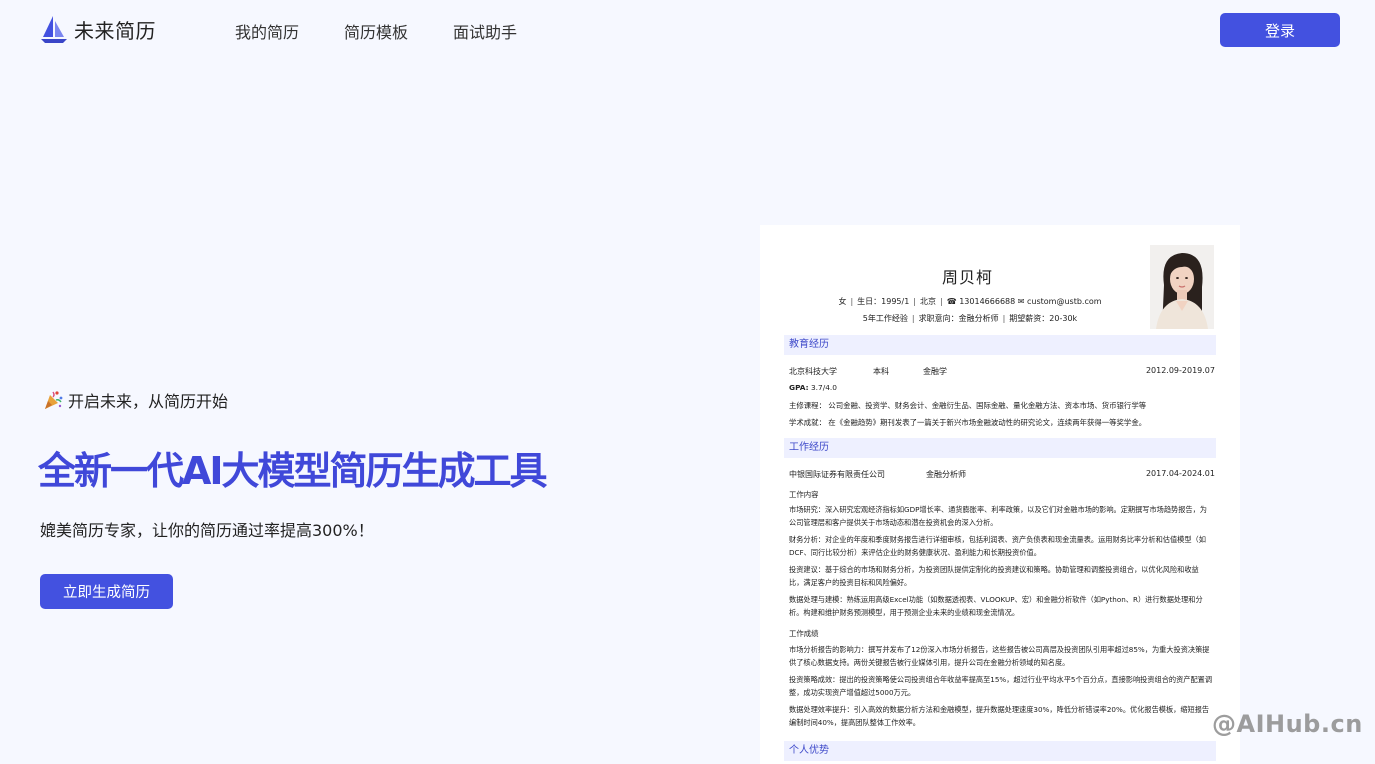  I want to click on login-button: 登录, so click(1280, 30).